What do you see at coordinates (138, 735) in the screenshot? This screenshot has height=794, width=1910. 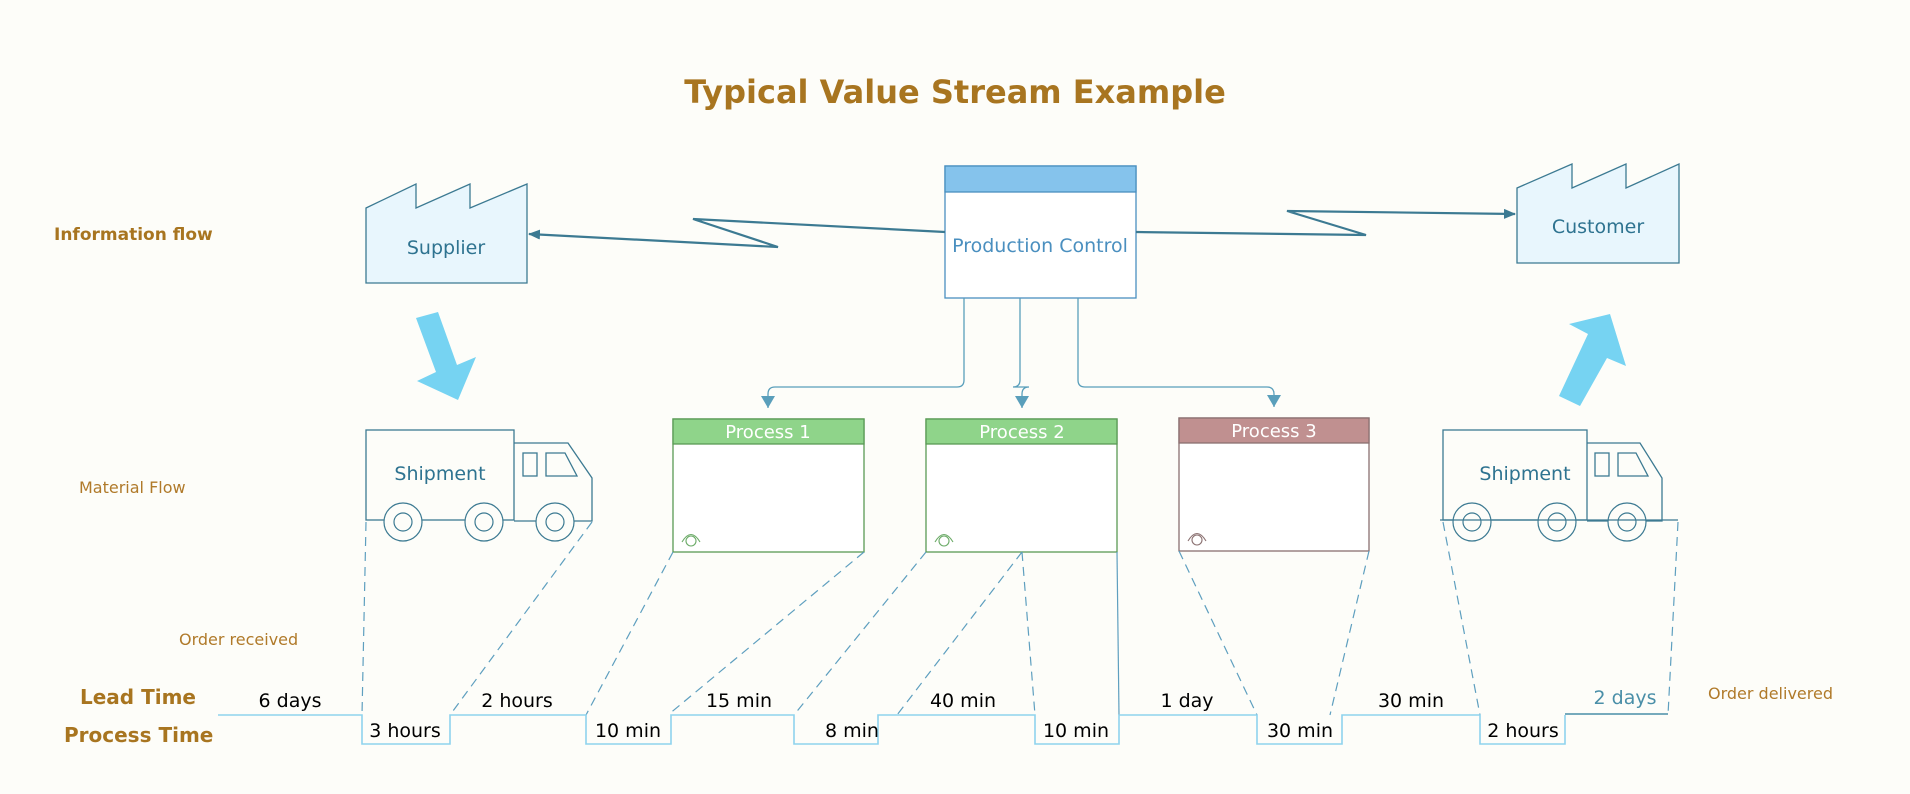 I see `process-time-label: Process Time` at bounding box center [138, 735].